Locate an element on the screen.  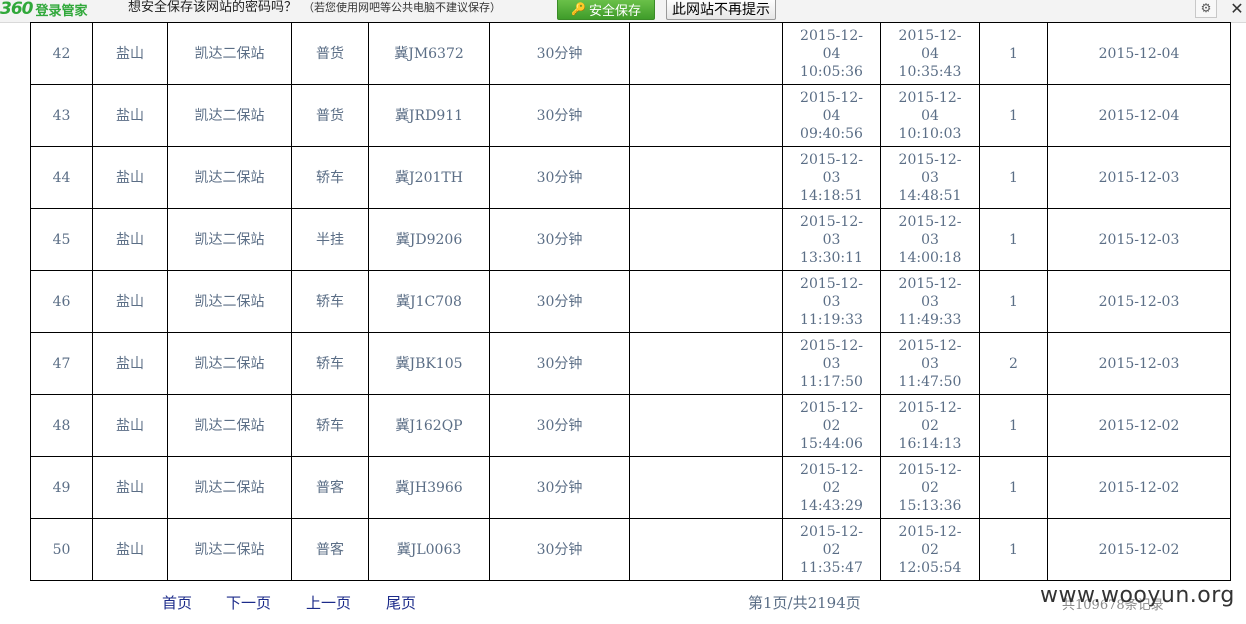
date-cell: 2015-12-03 is located at coordinates (1139, 239).